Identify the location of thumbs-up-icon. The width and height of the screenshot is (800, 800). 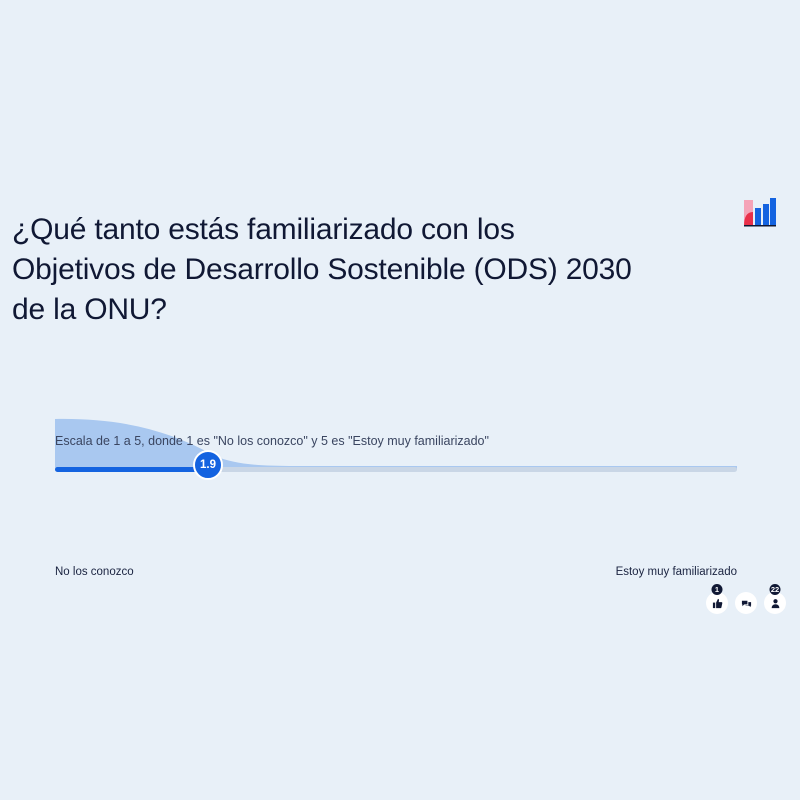
(717, 603).